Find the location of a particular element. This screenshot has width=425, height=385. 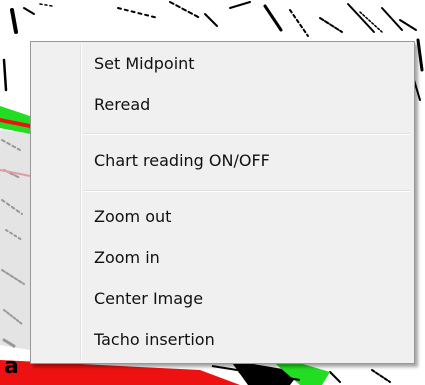

menu-item-zoom-in: Zoom in is located at coordinates (222, 258).